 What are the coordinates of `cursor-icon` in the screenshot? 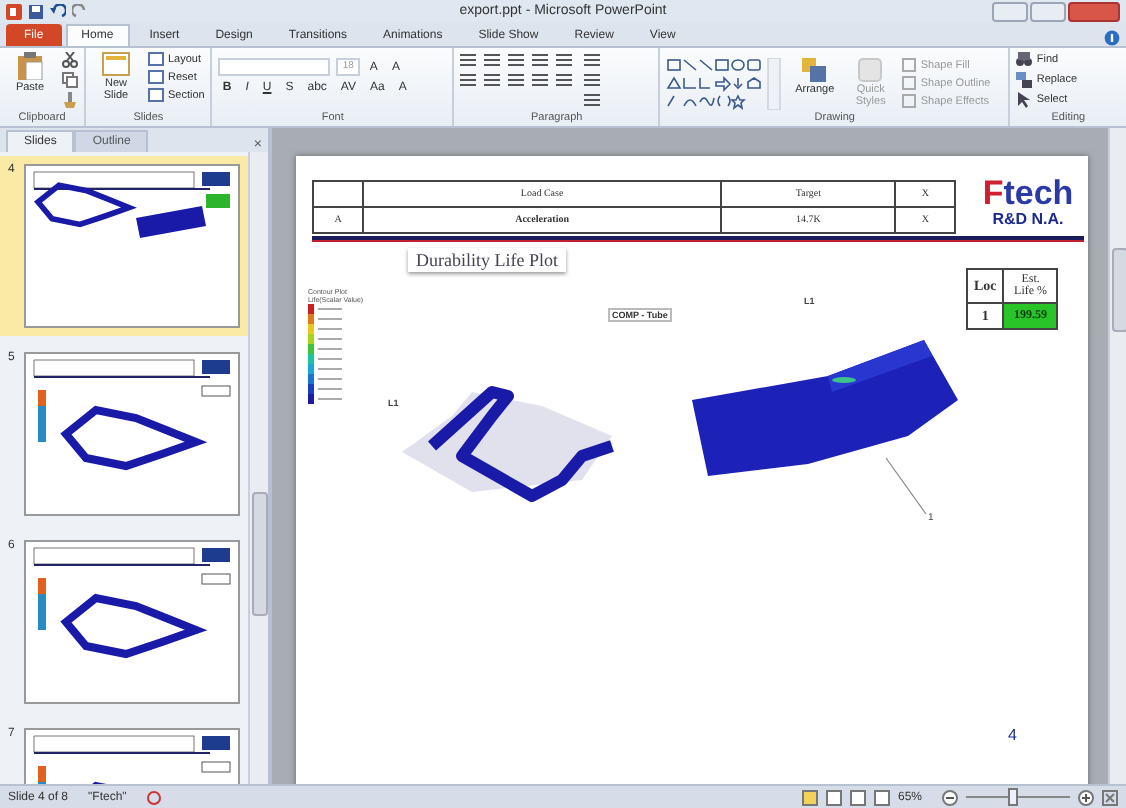 It's located at (1024, 100).